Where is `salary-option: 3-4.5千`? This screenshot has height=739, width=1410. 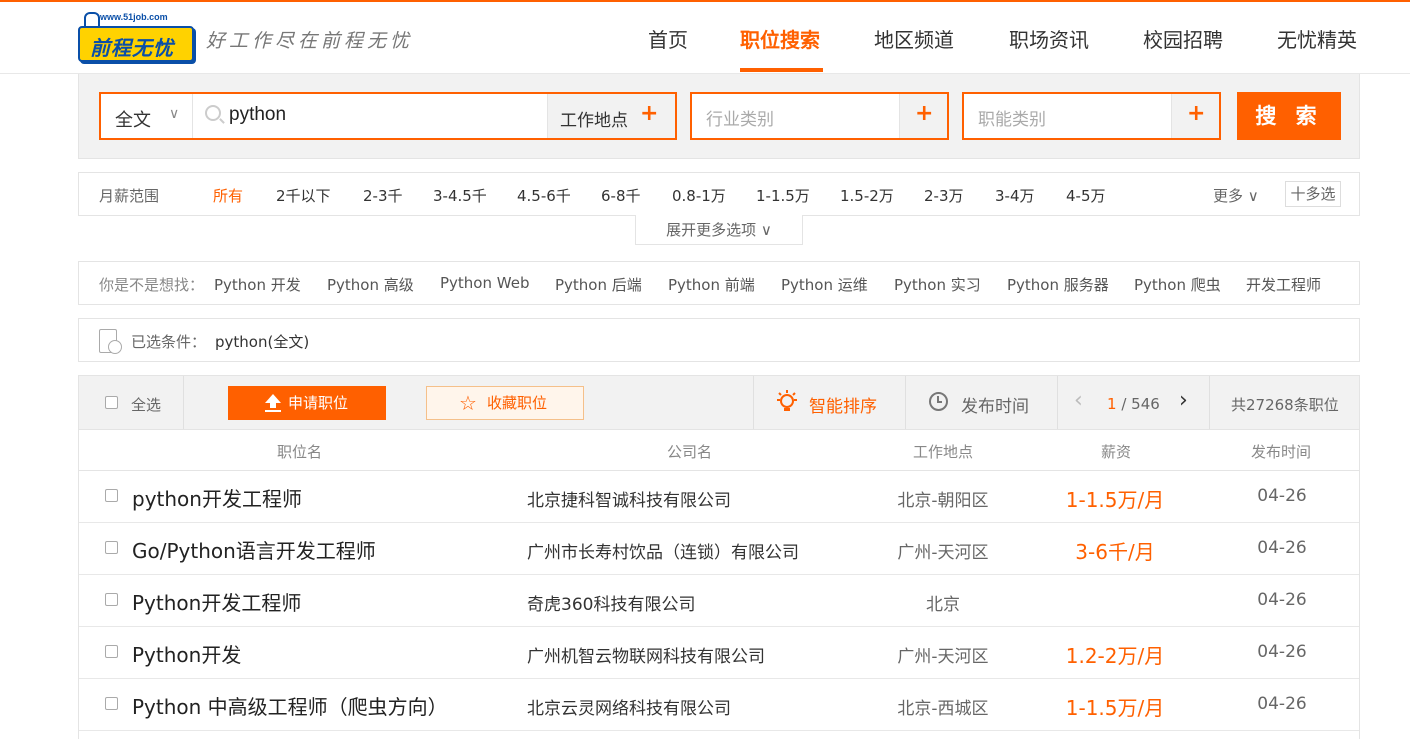
salary-option: 3-4.5千 is located at coordinates (460, 195).